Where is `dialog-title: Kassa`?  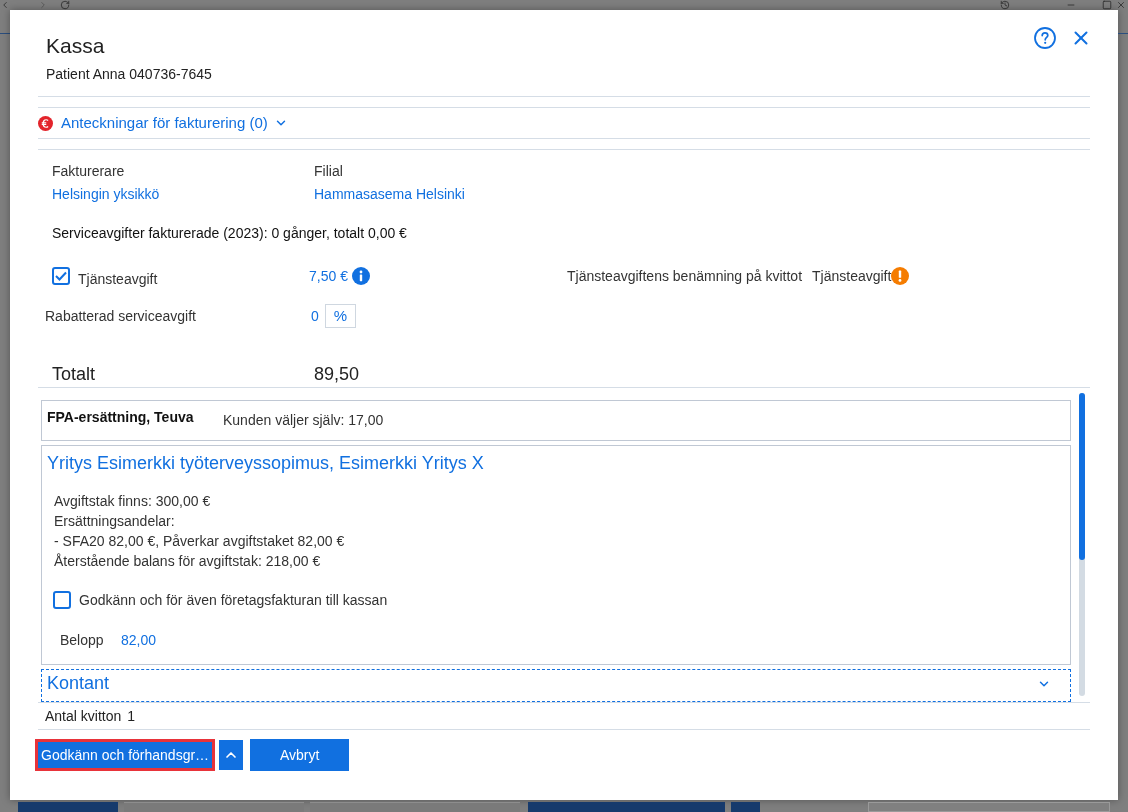
dialog-title: Kassa is located at coordinates (76, 46).